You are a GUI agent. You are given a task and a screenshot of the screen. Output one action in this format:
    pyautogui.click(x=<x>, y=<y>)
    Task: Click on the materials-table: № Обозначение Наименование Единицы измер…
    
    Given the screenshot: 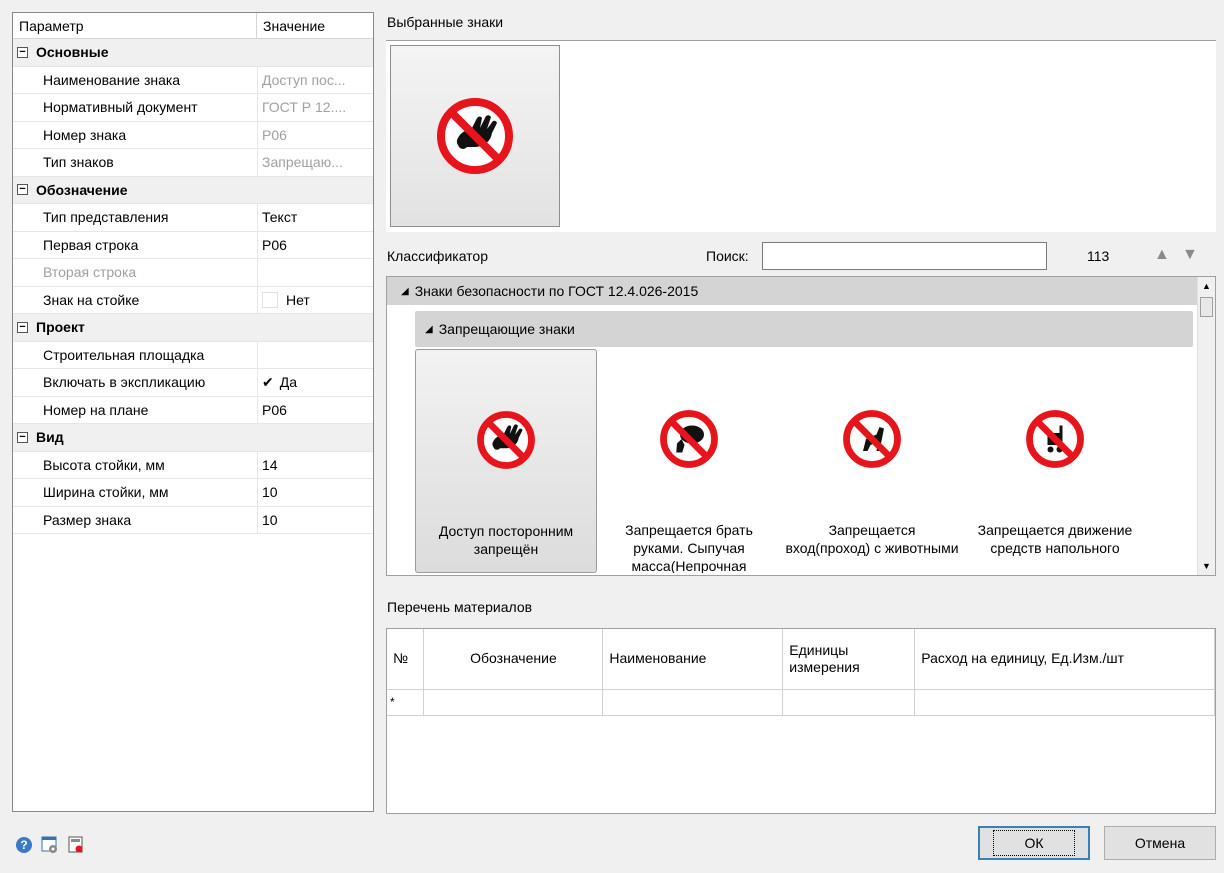 What is the action you would take?
    pyautogui.click(x=801, y=721)
    